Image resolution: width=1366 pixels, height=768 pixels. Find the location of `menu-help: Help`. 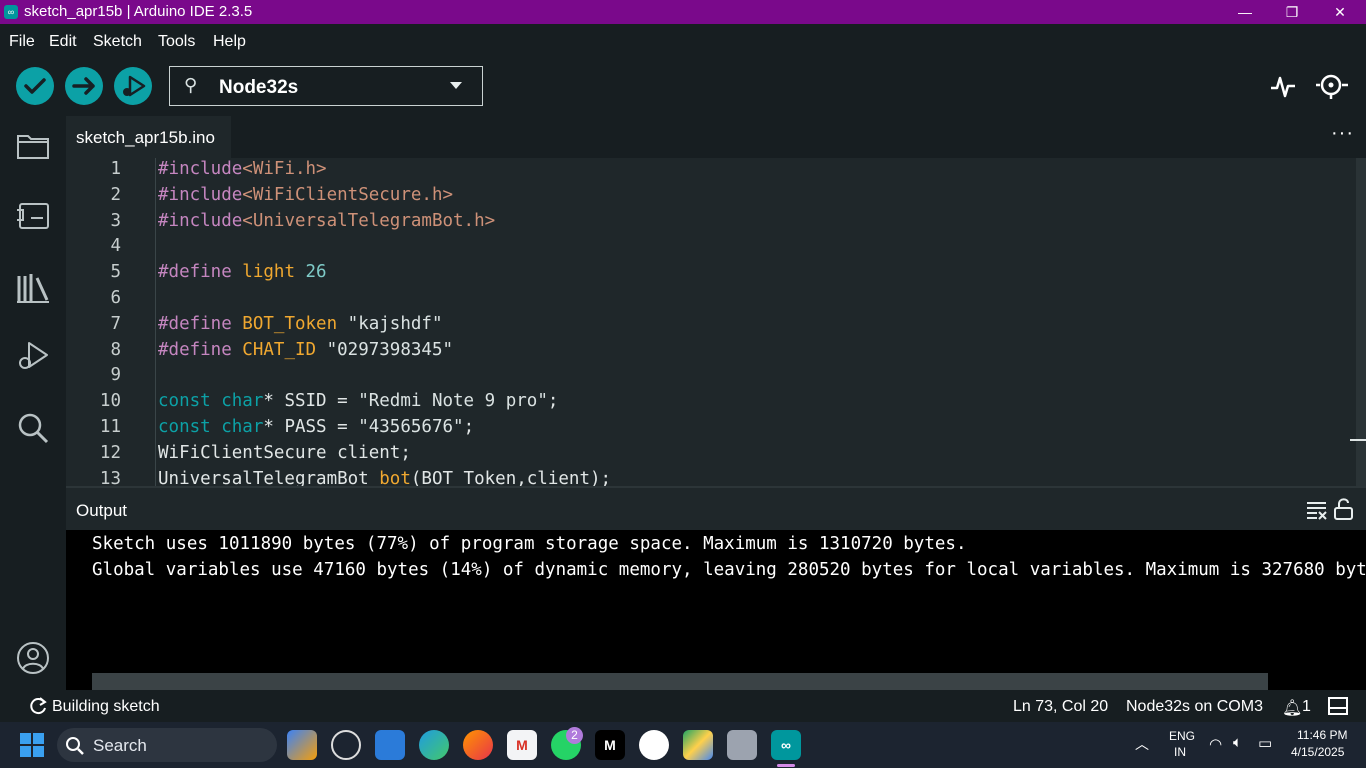

menu-help: Help is located at coordinates (229, 42).